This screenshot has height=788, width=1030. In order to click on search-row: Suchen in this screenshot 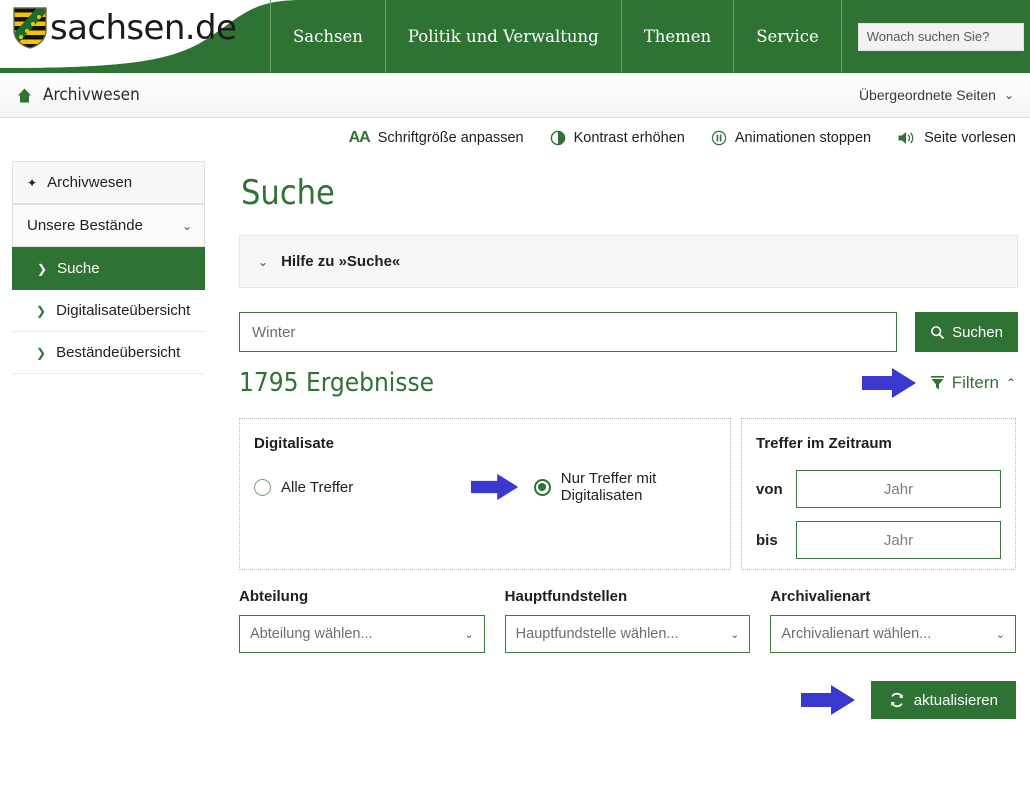, I will do `click(628, 332)`.